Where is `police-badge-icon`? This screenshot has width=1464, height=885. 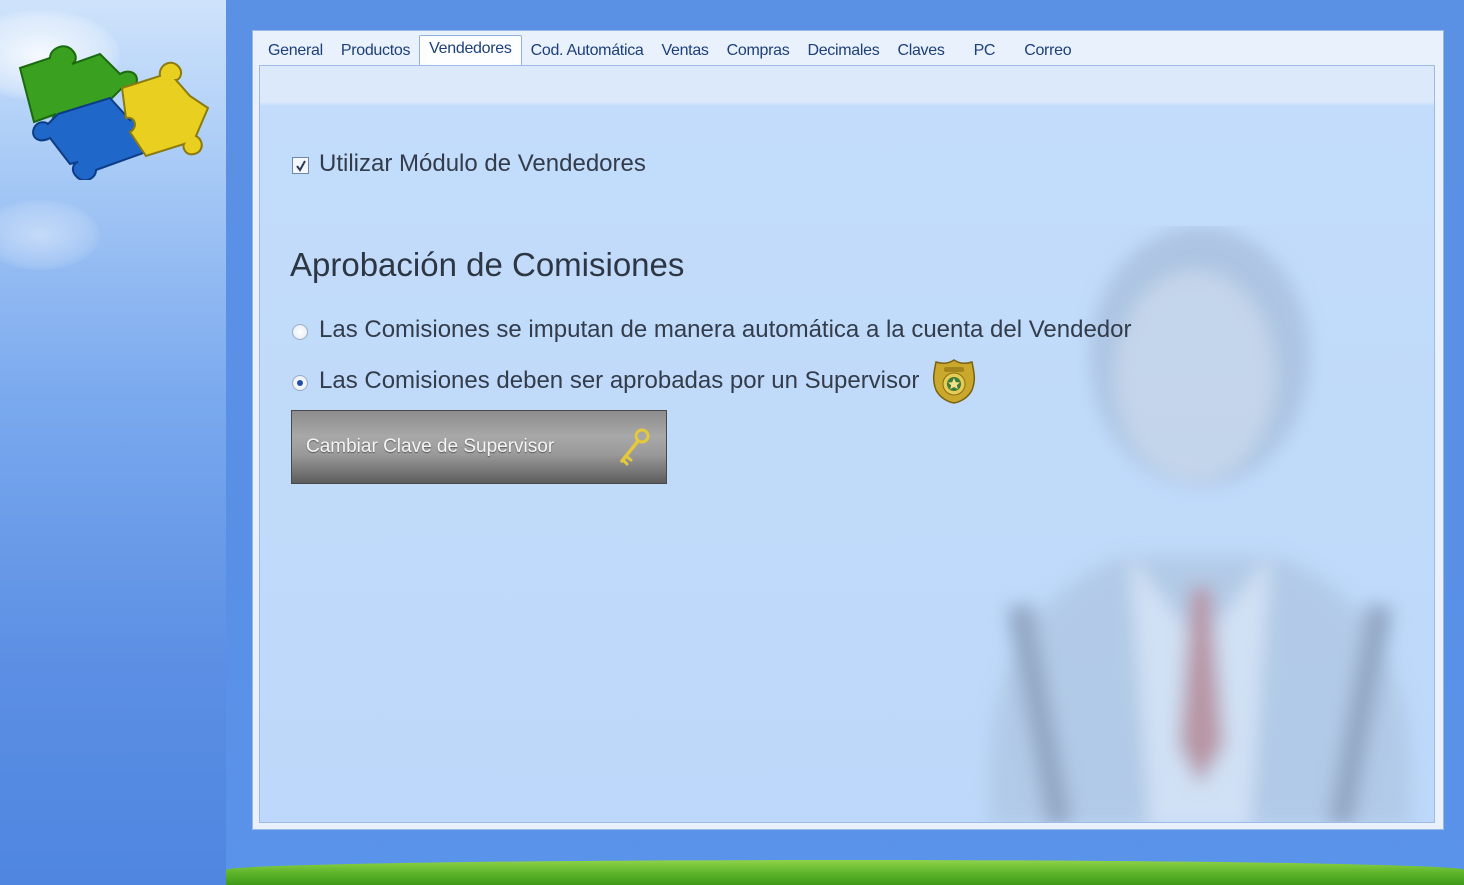 police-badge-icon is located at coordinates (954, 381).